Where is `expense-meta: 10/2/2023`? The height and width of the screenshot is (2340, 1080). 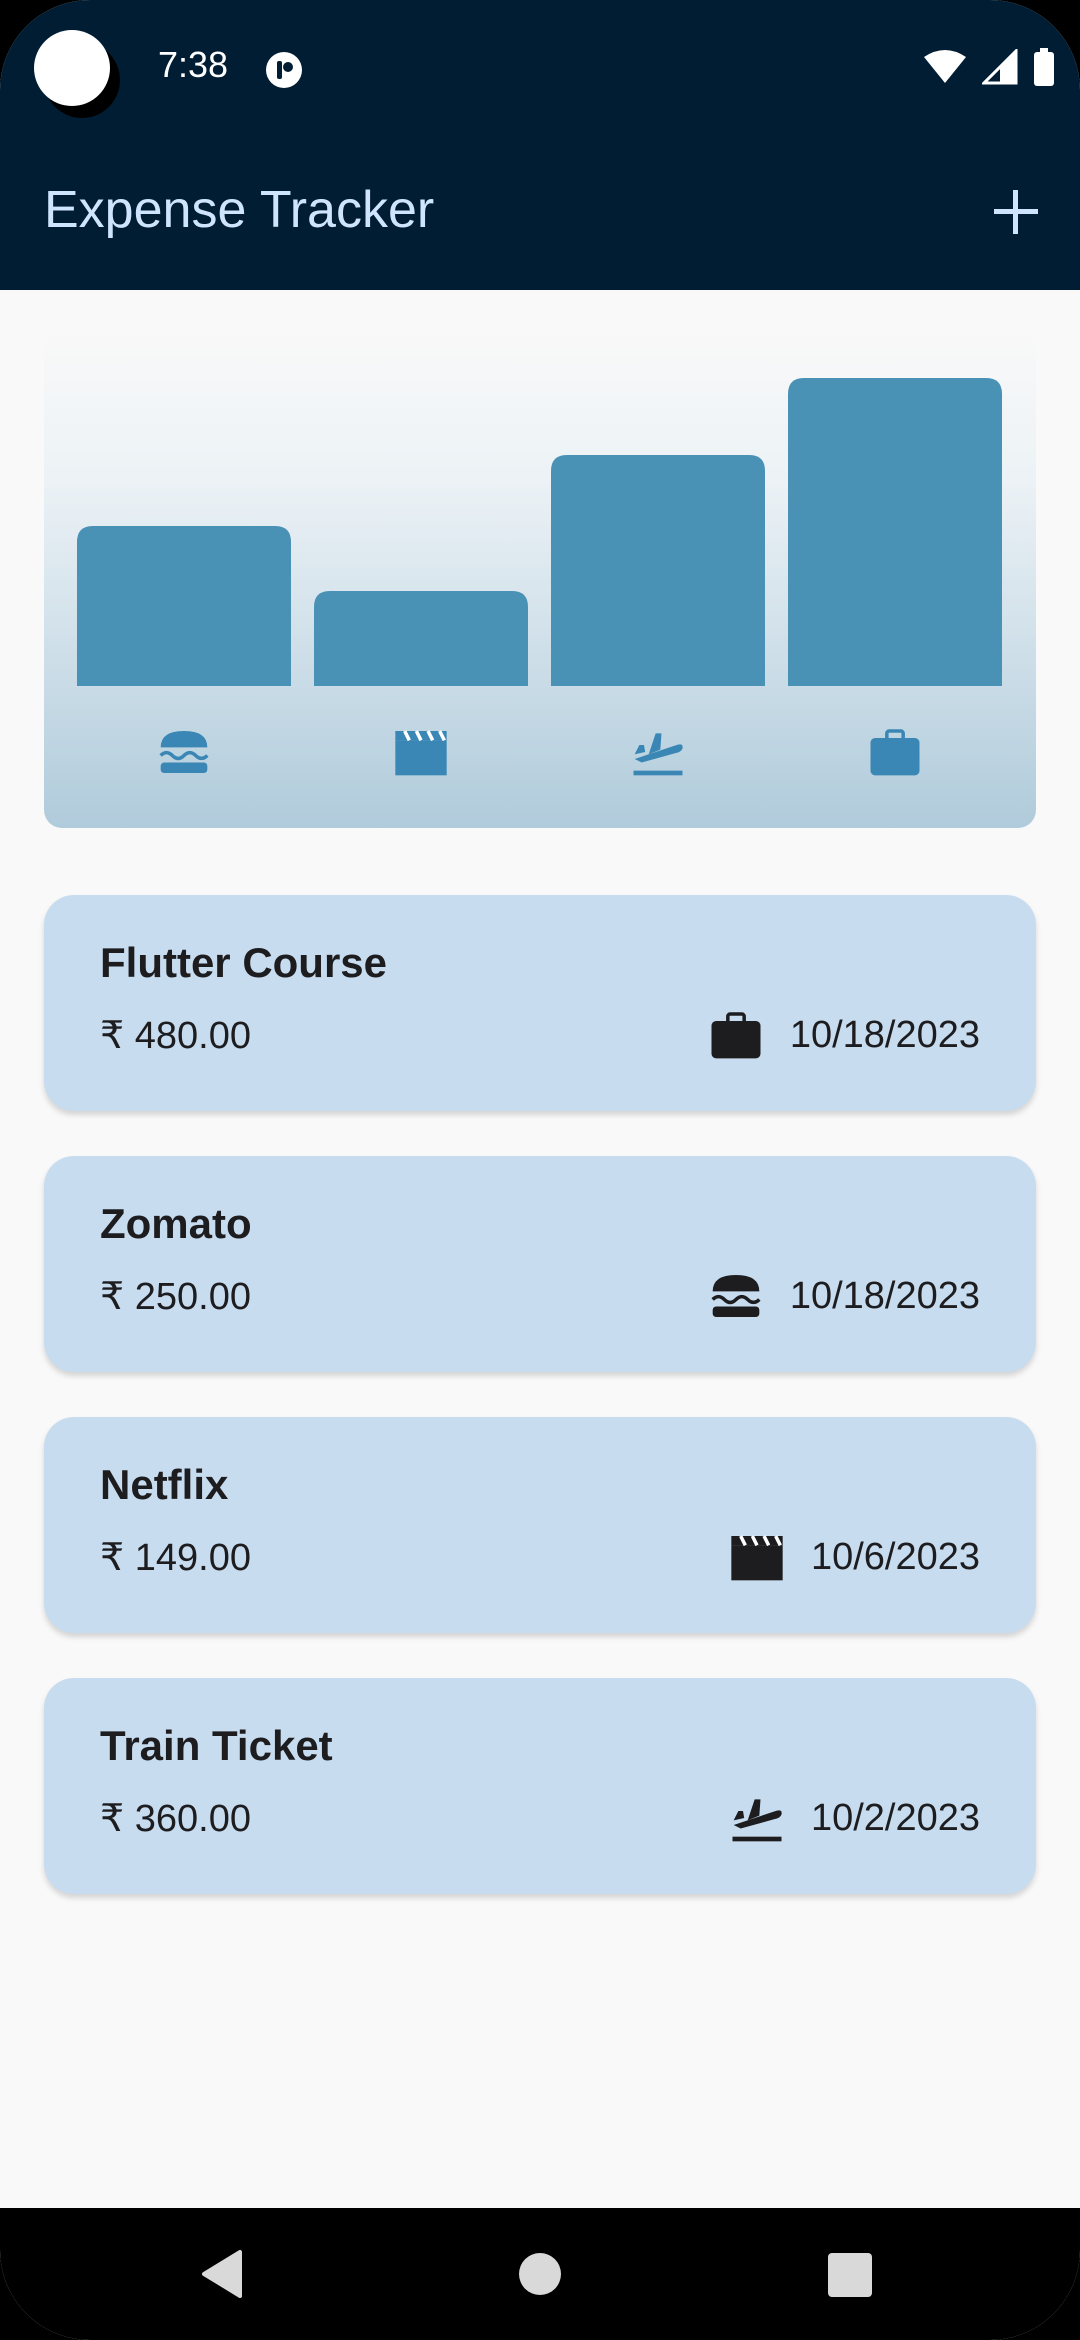 expense-meta: 10/2/2023 is located at coordinates (854, 1818).